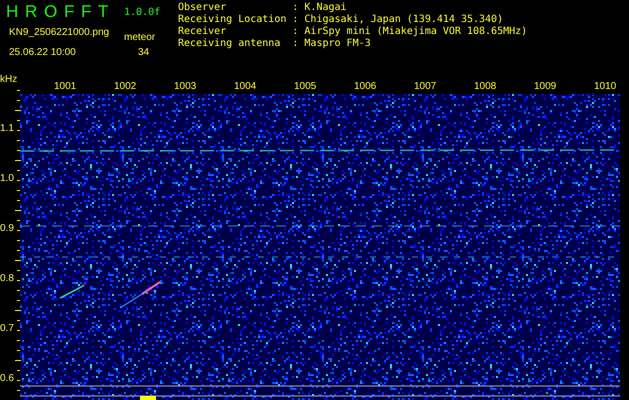 The image size is (629, 400). What do you see at coordinates (7, 378) in the screenshot?
I see `axis-label: 0.6` at bounding box center [7, 378].